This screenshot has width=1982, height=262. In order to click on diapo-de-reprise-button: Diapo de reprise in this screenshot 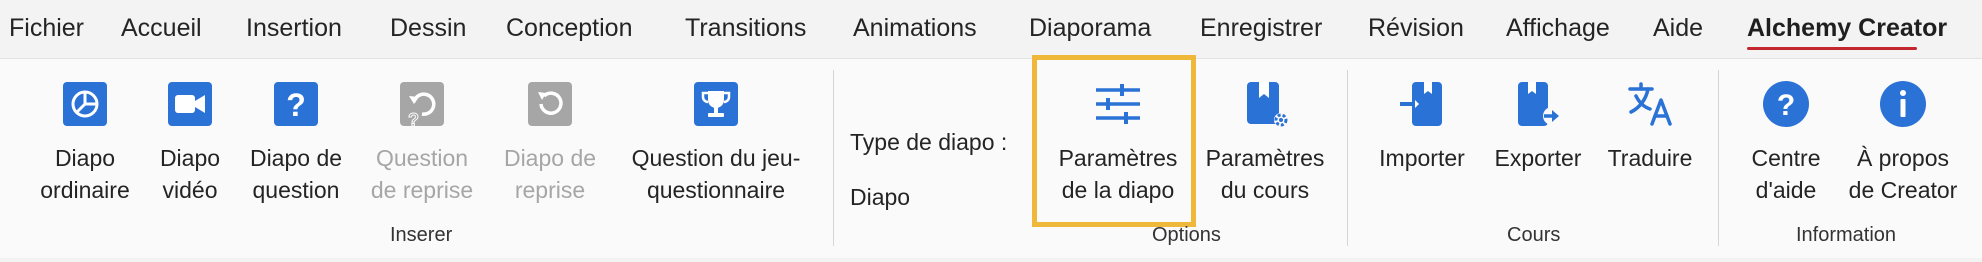, I will do `click(550, 143)`.